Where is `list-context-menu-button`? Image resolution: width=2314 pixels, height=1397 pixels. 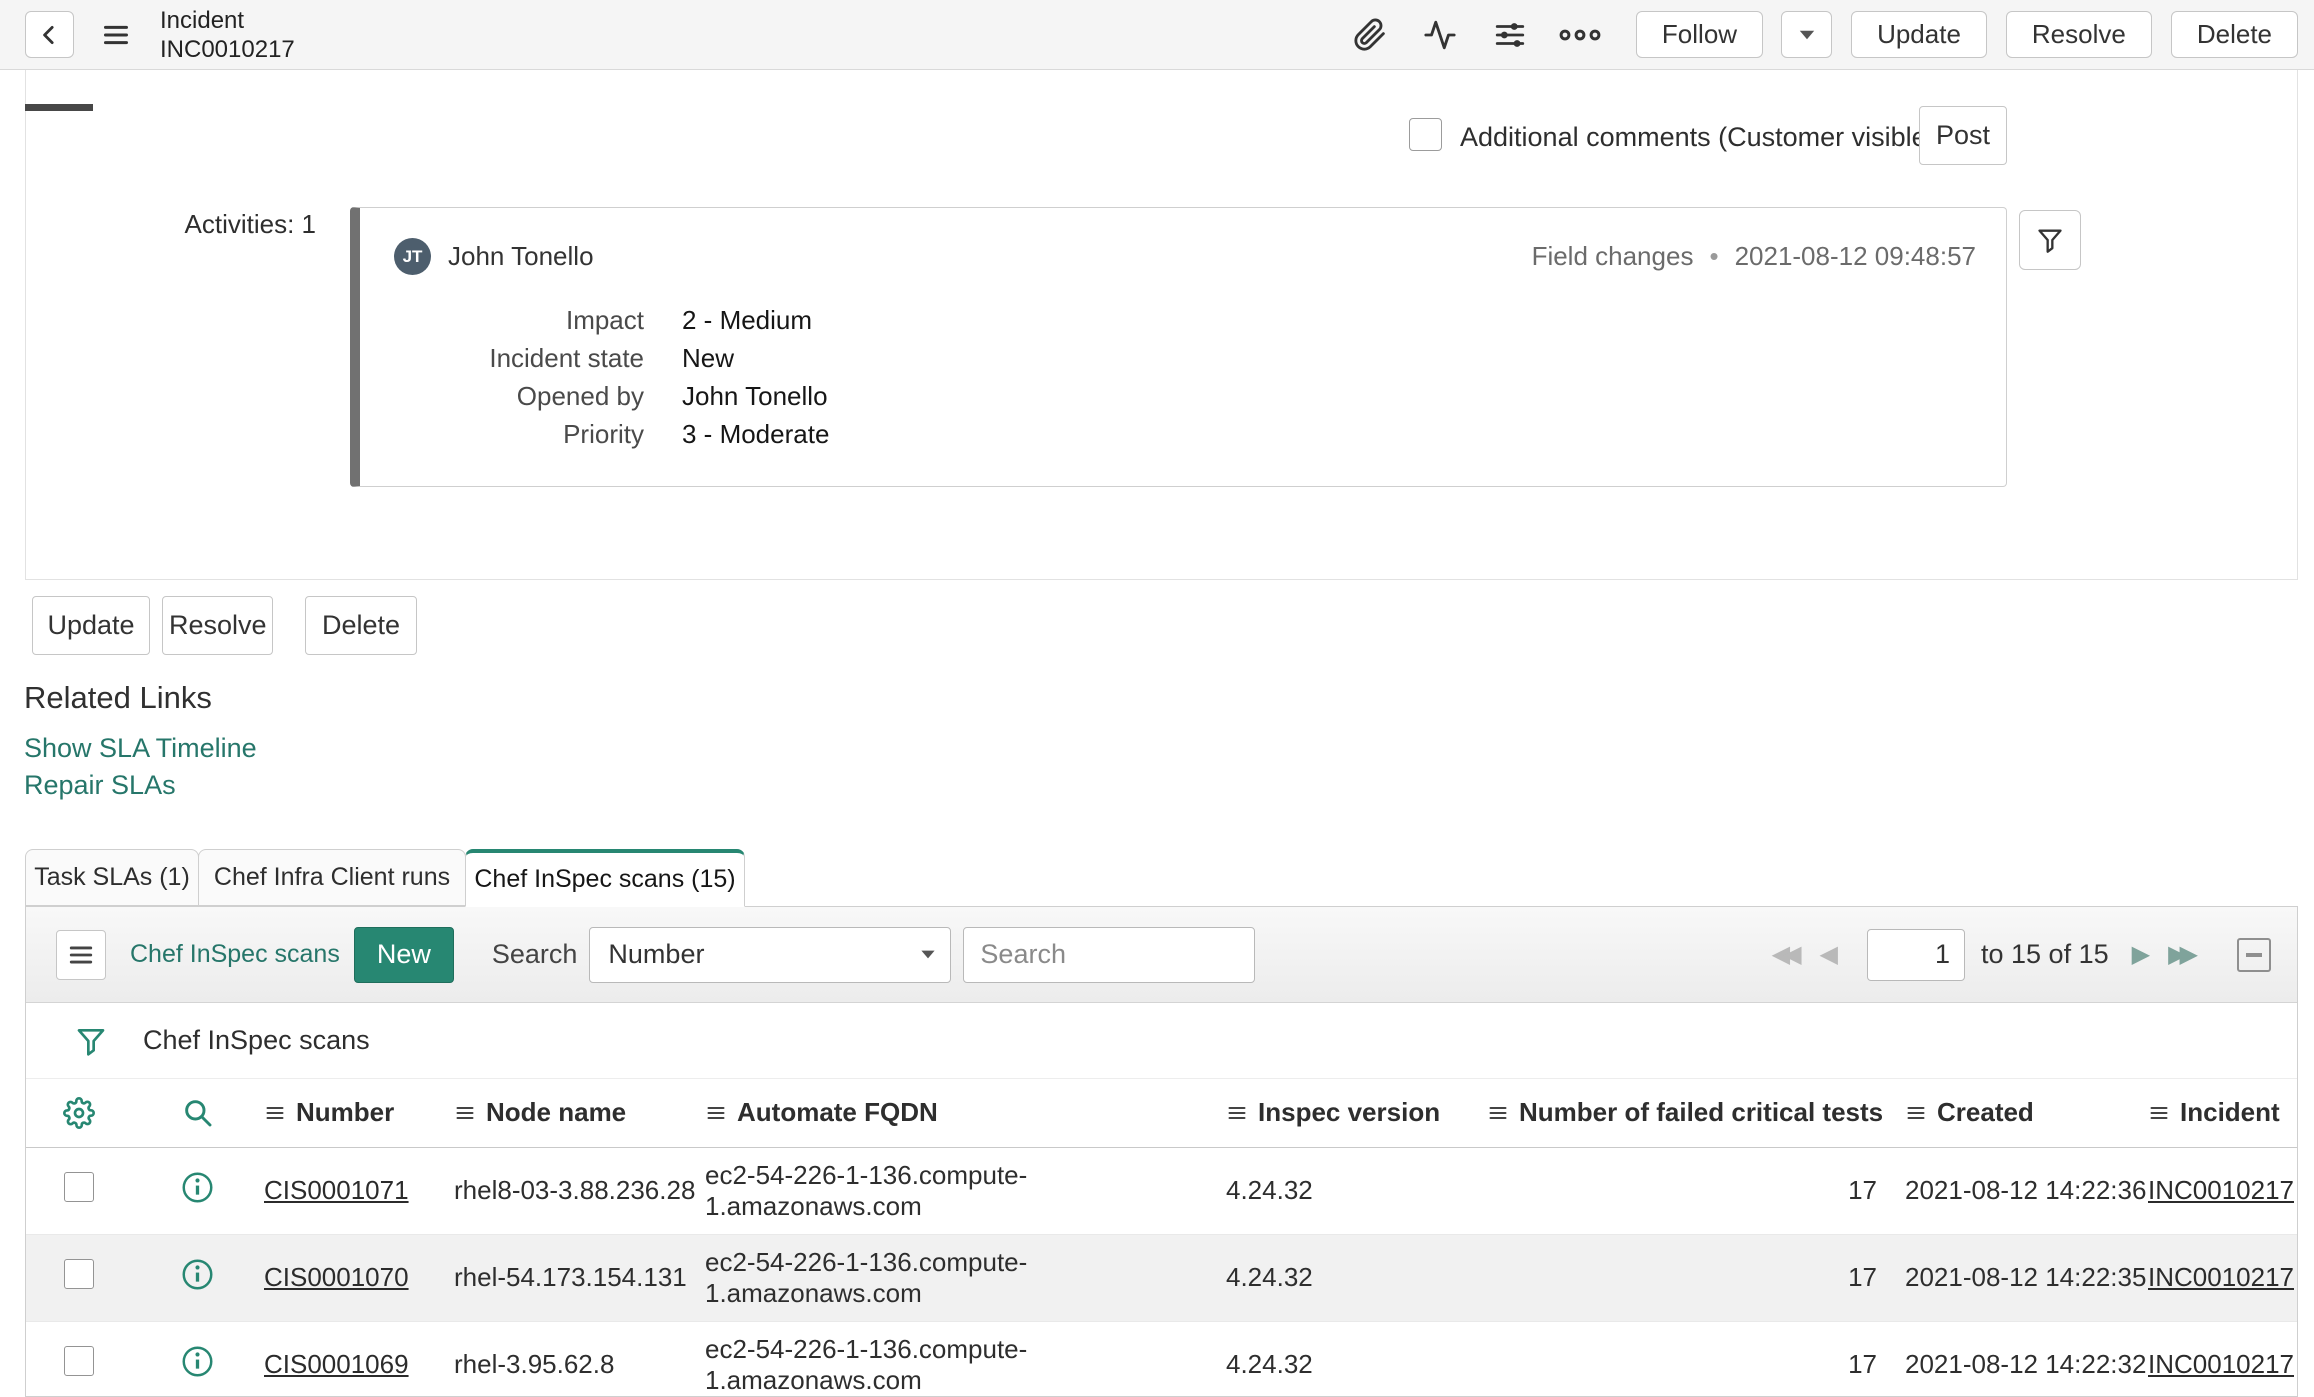
list-context-menu-button is located at coordinates (81, 954).